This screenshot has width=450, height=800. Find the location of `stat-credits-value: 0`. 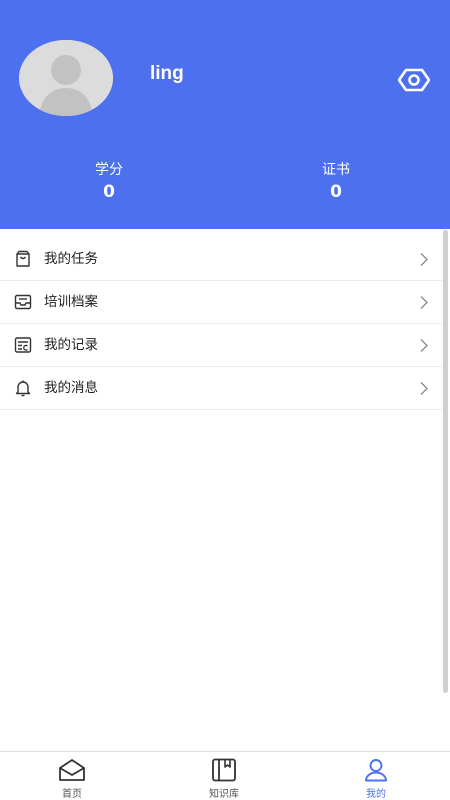

stat-credits-value: 0 is located at coordinates (109, 192).